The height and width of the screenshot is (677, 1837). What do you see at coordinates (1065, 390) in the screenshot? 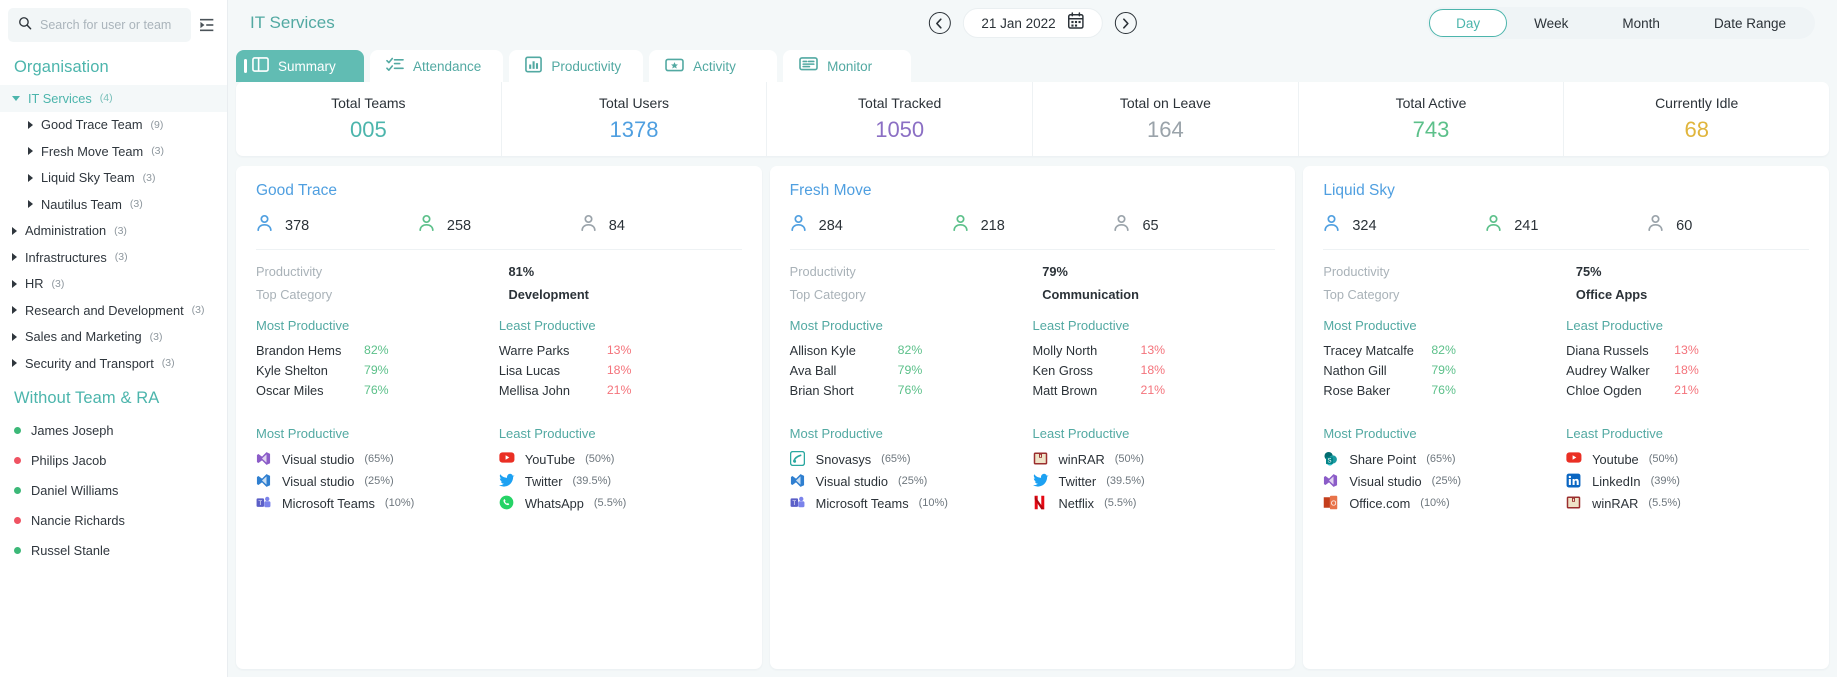
I see `person-name: Matt Brown` at bounding box center [1065, 390].